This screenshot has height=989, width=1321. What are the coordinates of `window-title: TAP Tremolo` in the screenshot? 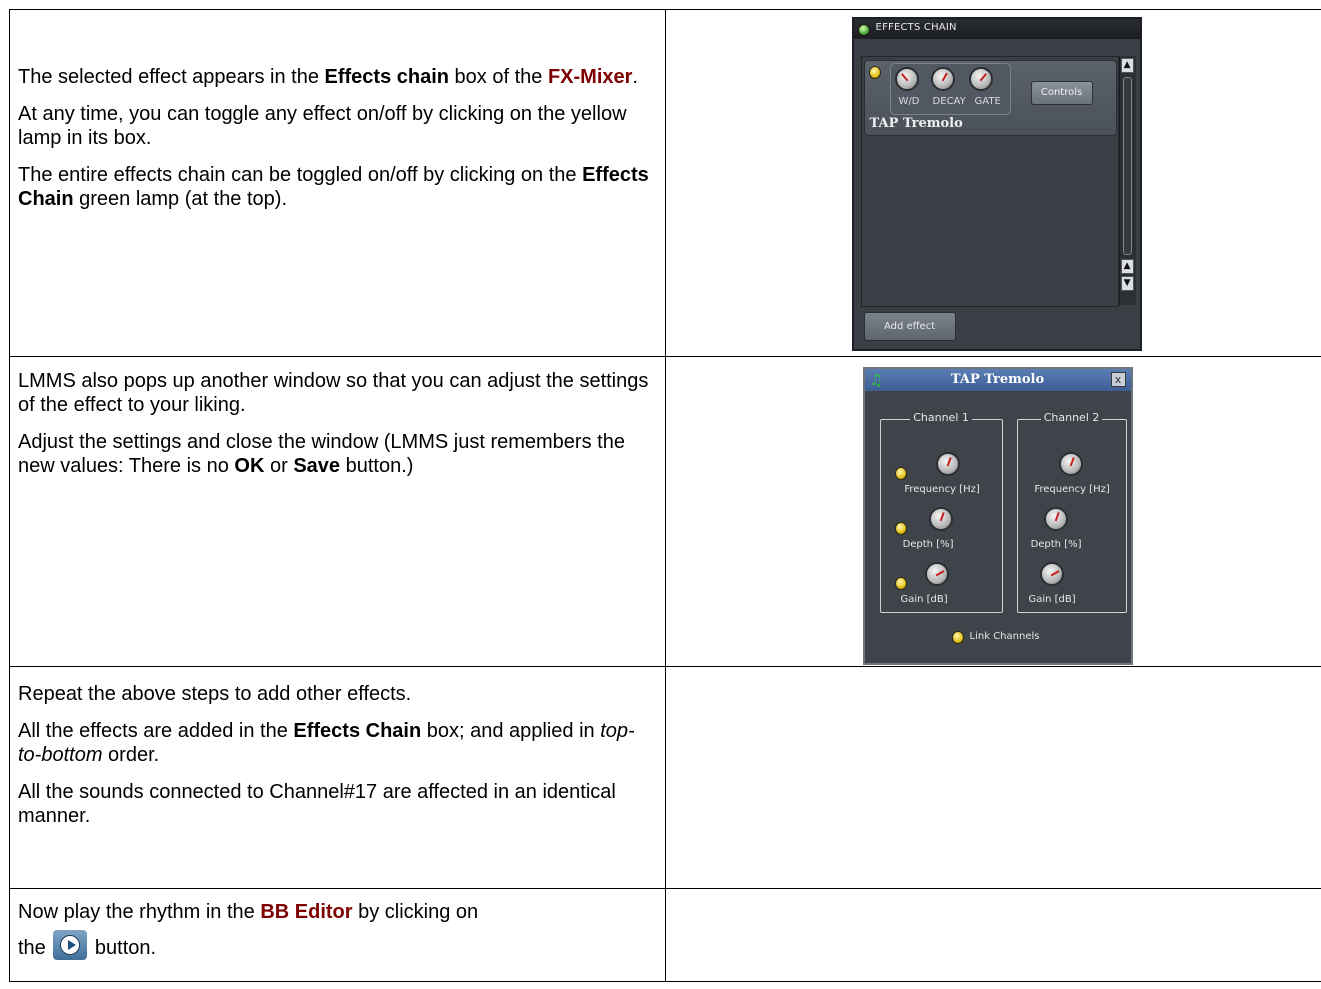 It's located at (997, 379).